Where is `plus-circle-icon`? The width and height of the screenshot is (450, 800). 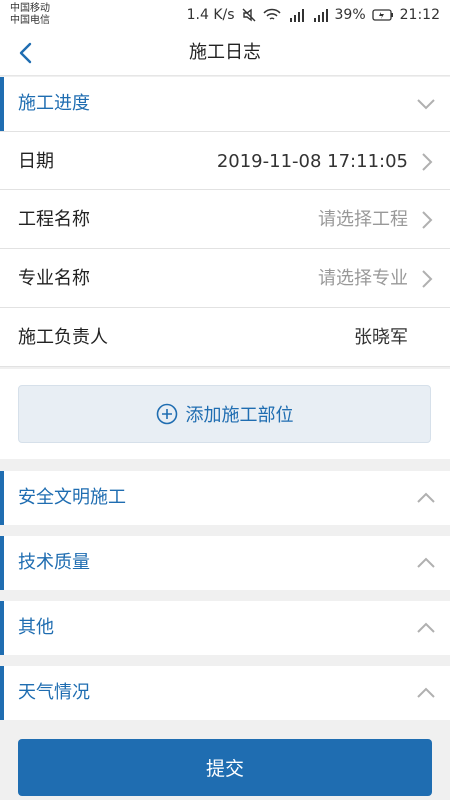
plus-circle-icon is located at coordinates (166, 414).